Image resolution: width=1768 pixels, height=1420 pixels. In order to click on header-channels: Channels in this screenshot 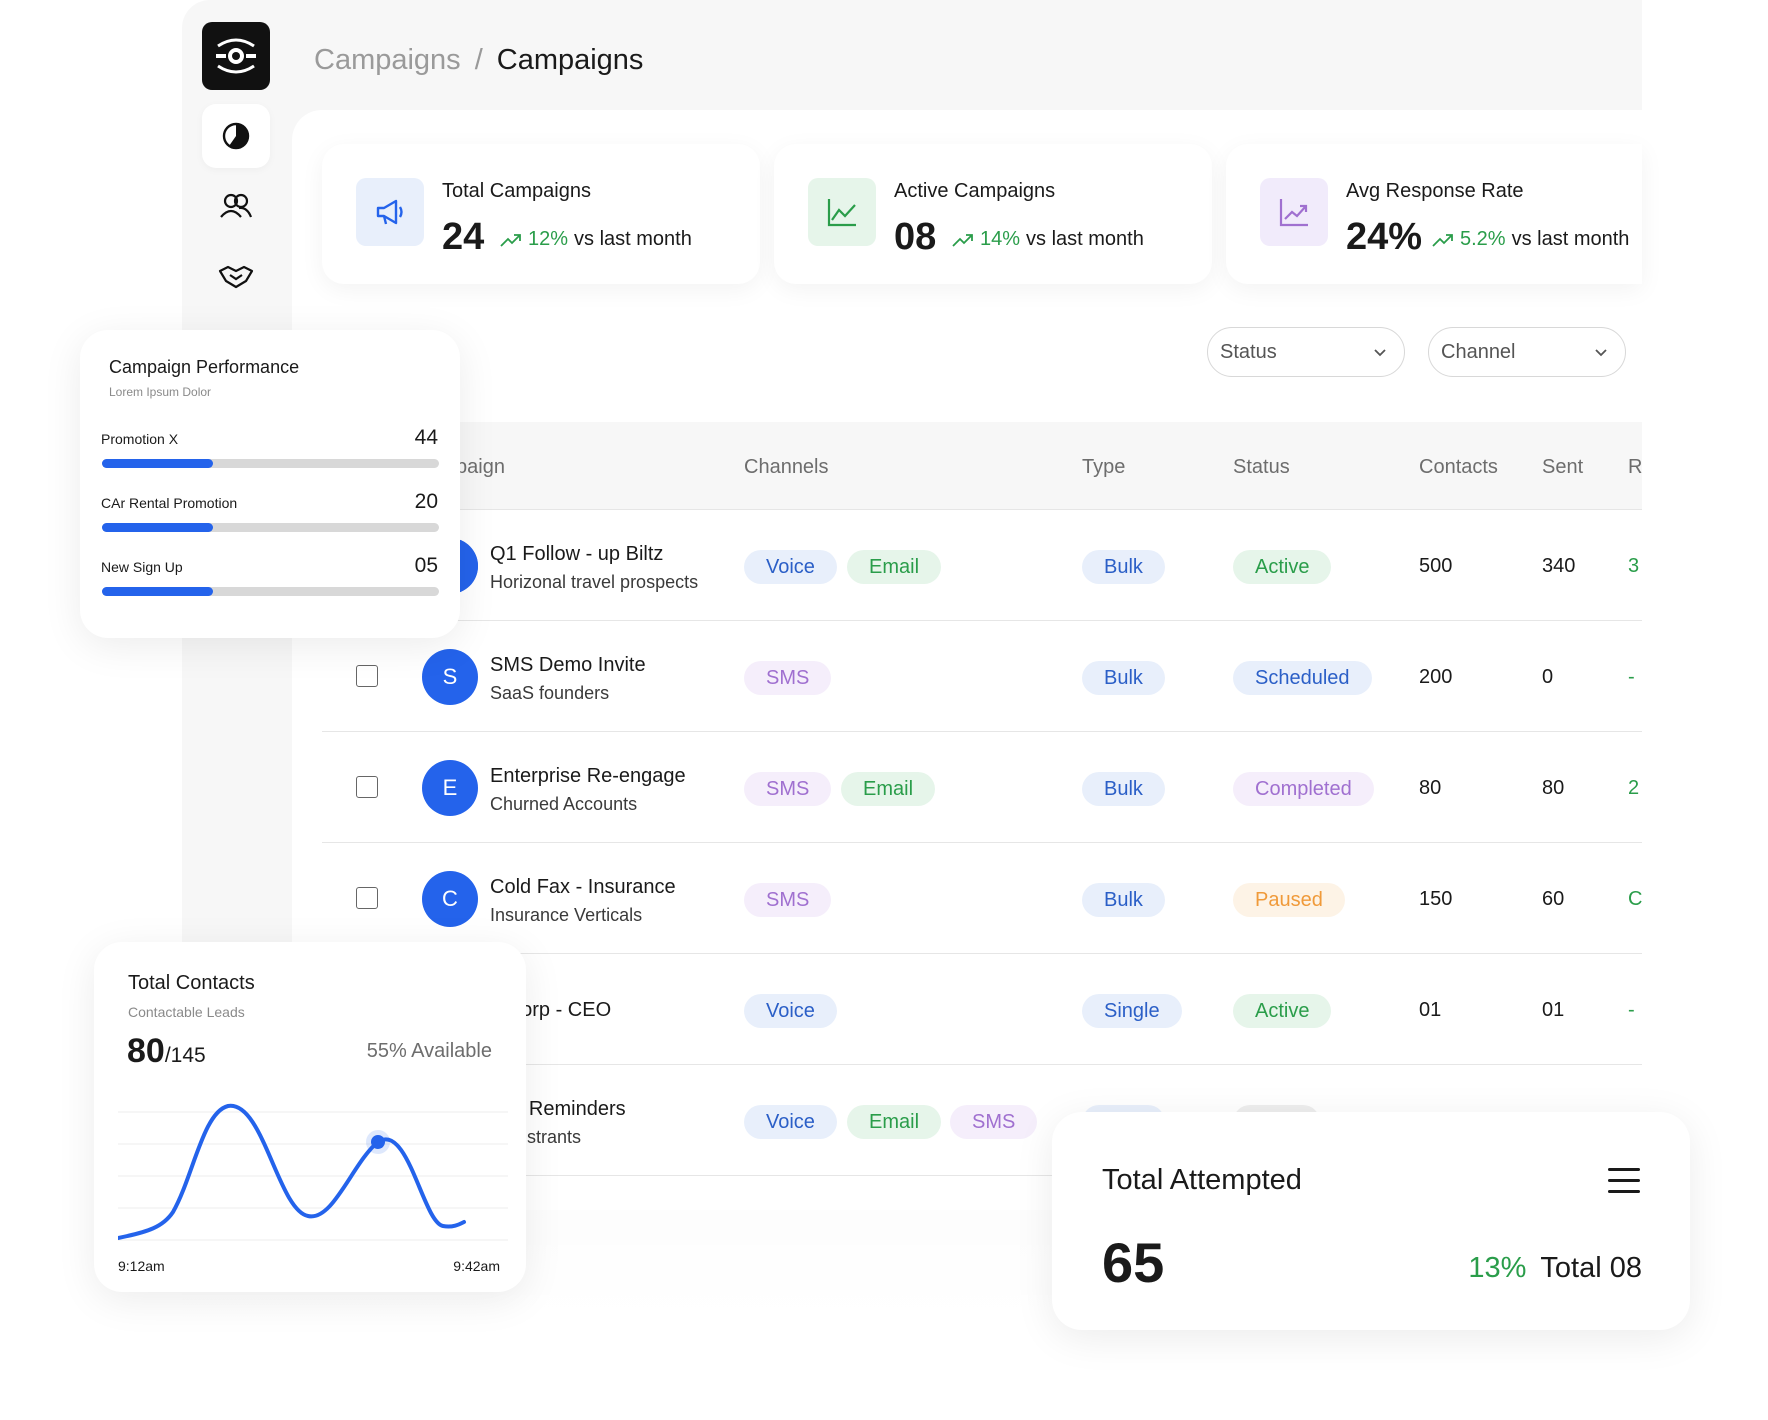, I will do `click(786, 467)`.